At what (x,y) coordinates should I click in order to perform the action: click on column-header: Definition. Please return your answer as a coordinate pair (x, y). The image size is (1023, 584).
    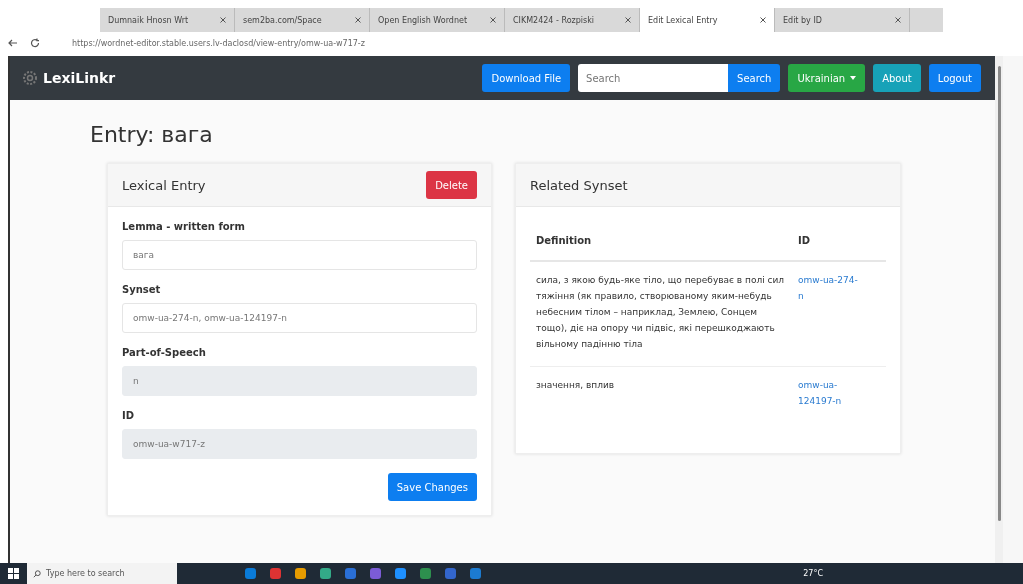
    Looking at the image, I should click on (661, 243).